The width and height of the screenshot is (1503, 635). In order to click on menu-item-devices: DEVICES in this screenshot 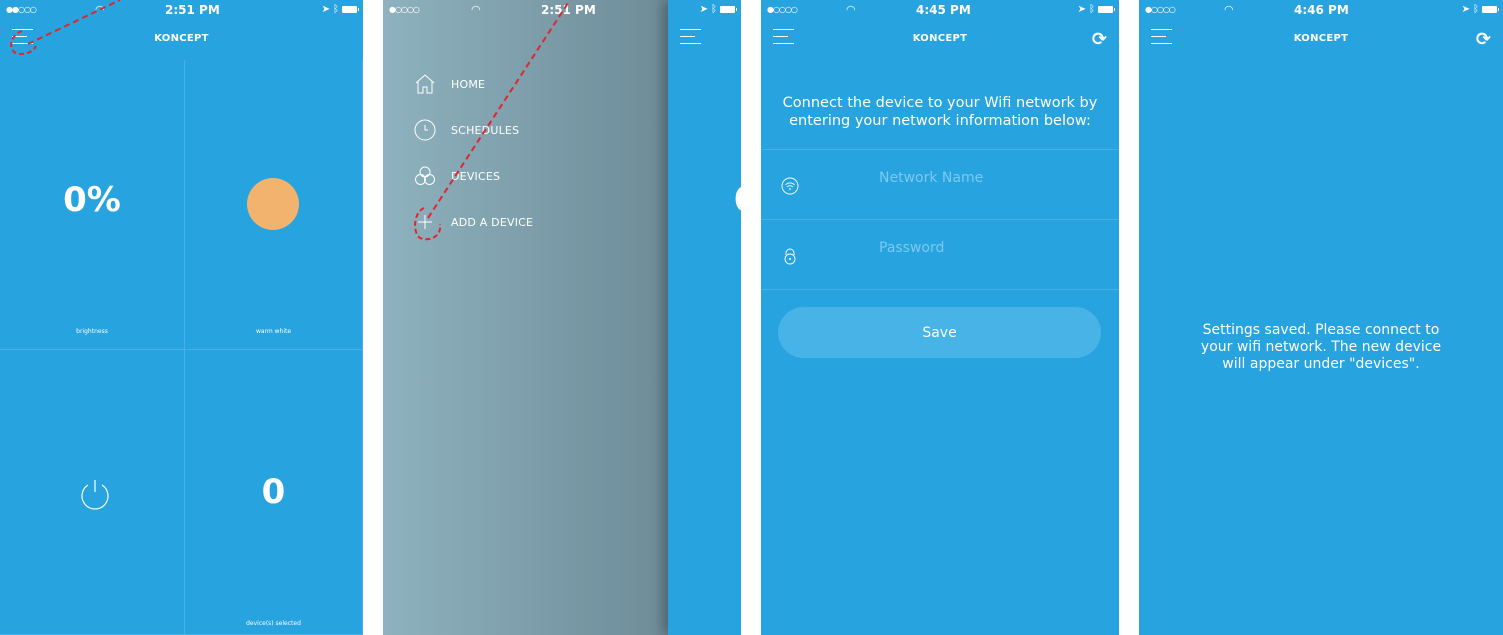, I will do `click(456, 176)`.